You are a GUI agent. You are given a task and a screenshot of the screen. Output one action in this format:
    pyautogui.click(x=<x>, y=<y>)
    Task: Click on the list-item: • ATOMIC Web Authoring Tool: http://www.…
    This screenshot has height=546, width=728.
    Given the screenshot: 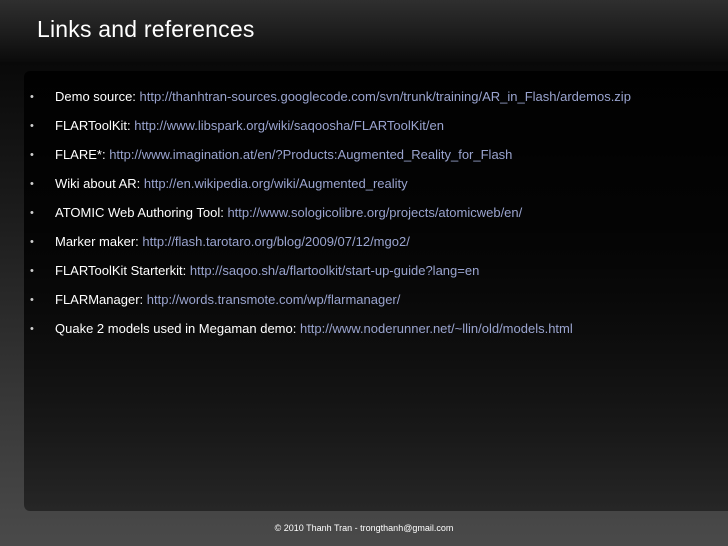 What is the action you would take?
    pyautogui.click(x=378, y=218)
    